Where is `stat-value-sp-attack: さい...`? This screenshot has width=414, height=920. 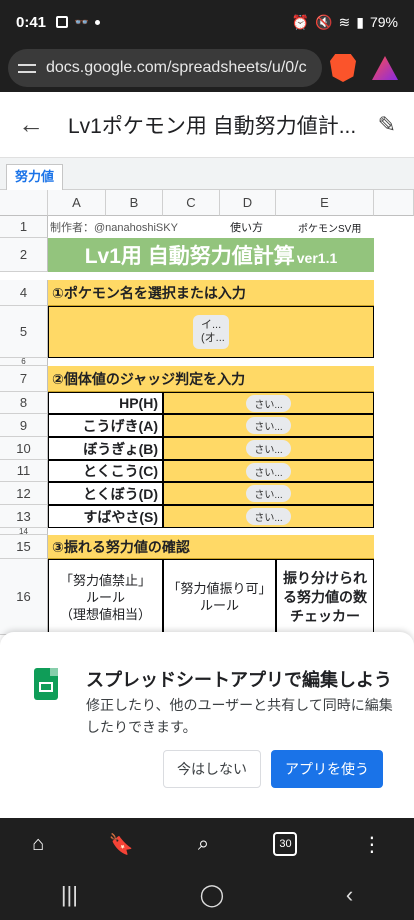
stat-value-sp-attack: さい... is located at coordinates (268, 471).